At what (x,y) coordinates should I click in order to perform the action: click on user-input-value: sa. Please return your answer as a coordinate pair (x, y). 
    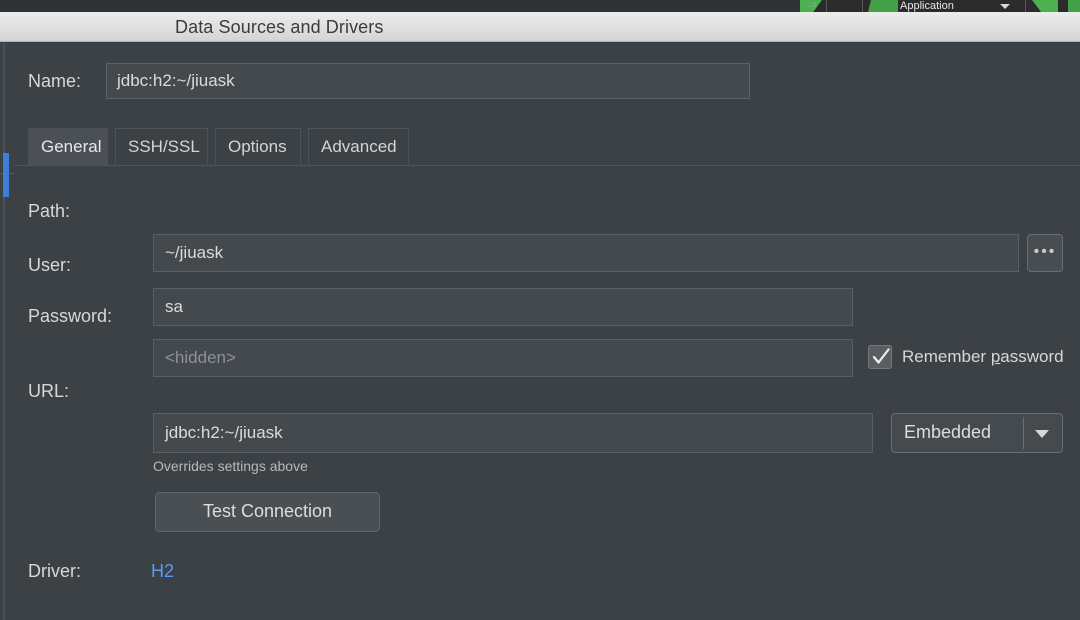
    Looking at the image, I should click on (174, 306).